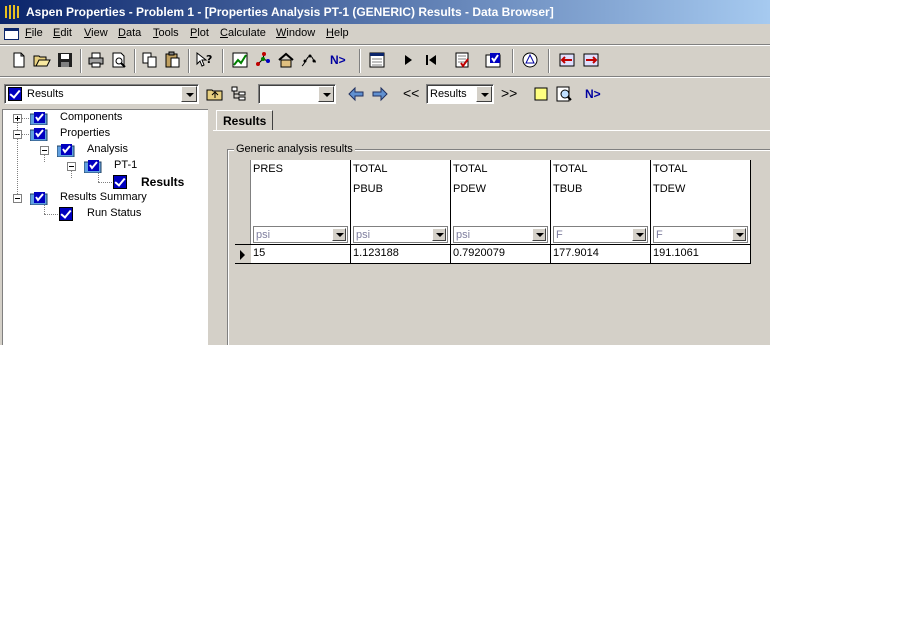 This screenshot has width=924, height=634. I want to click on menu-file: File, so click(34, 33).